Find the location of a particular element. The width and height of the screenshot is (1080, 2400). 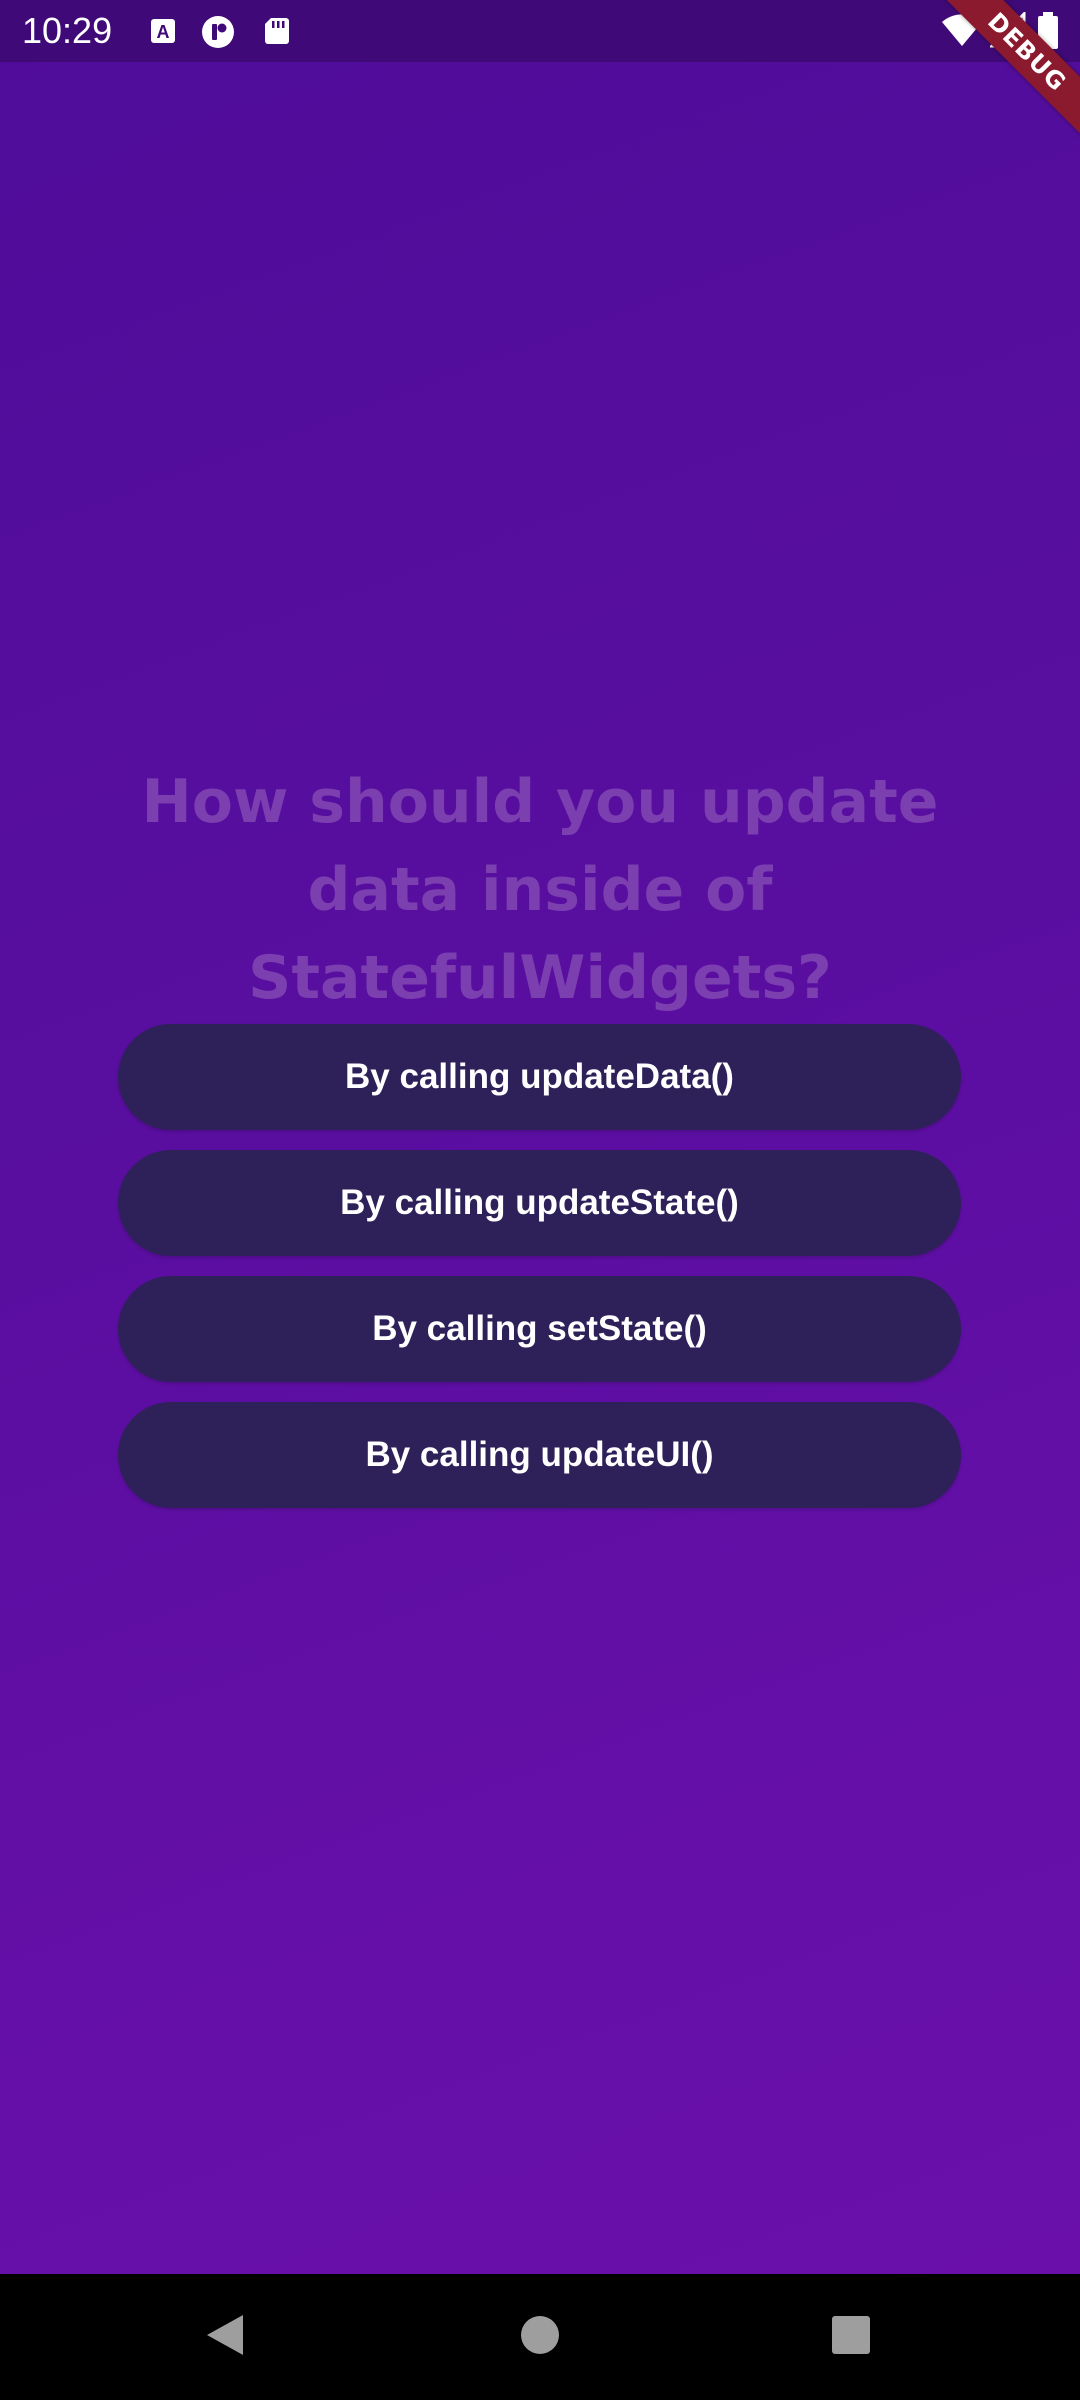

recents-icon is located at coordinates (851, 2337).